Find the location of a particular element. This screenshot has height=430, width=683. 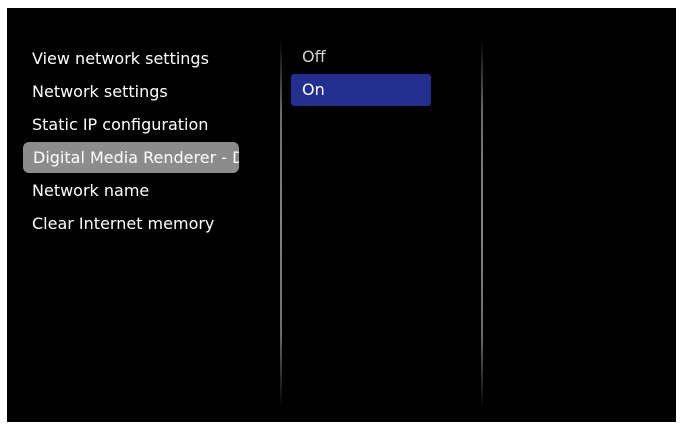

menu-item-view-network-settings: View network settings is located at coordinates (155, 58).